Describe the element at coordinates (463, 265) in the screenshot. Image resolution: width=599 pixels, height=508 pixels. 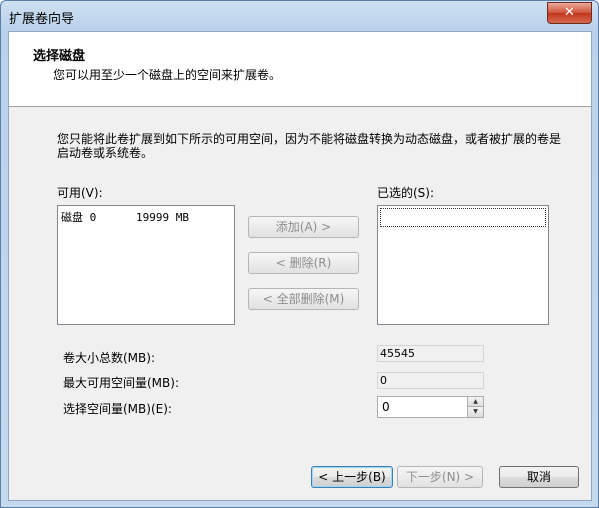
I see `selected-listbox` at that location.